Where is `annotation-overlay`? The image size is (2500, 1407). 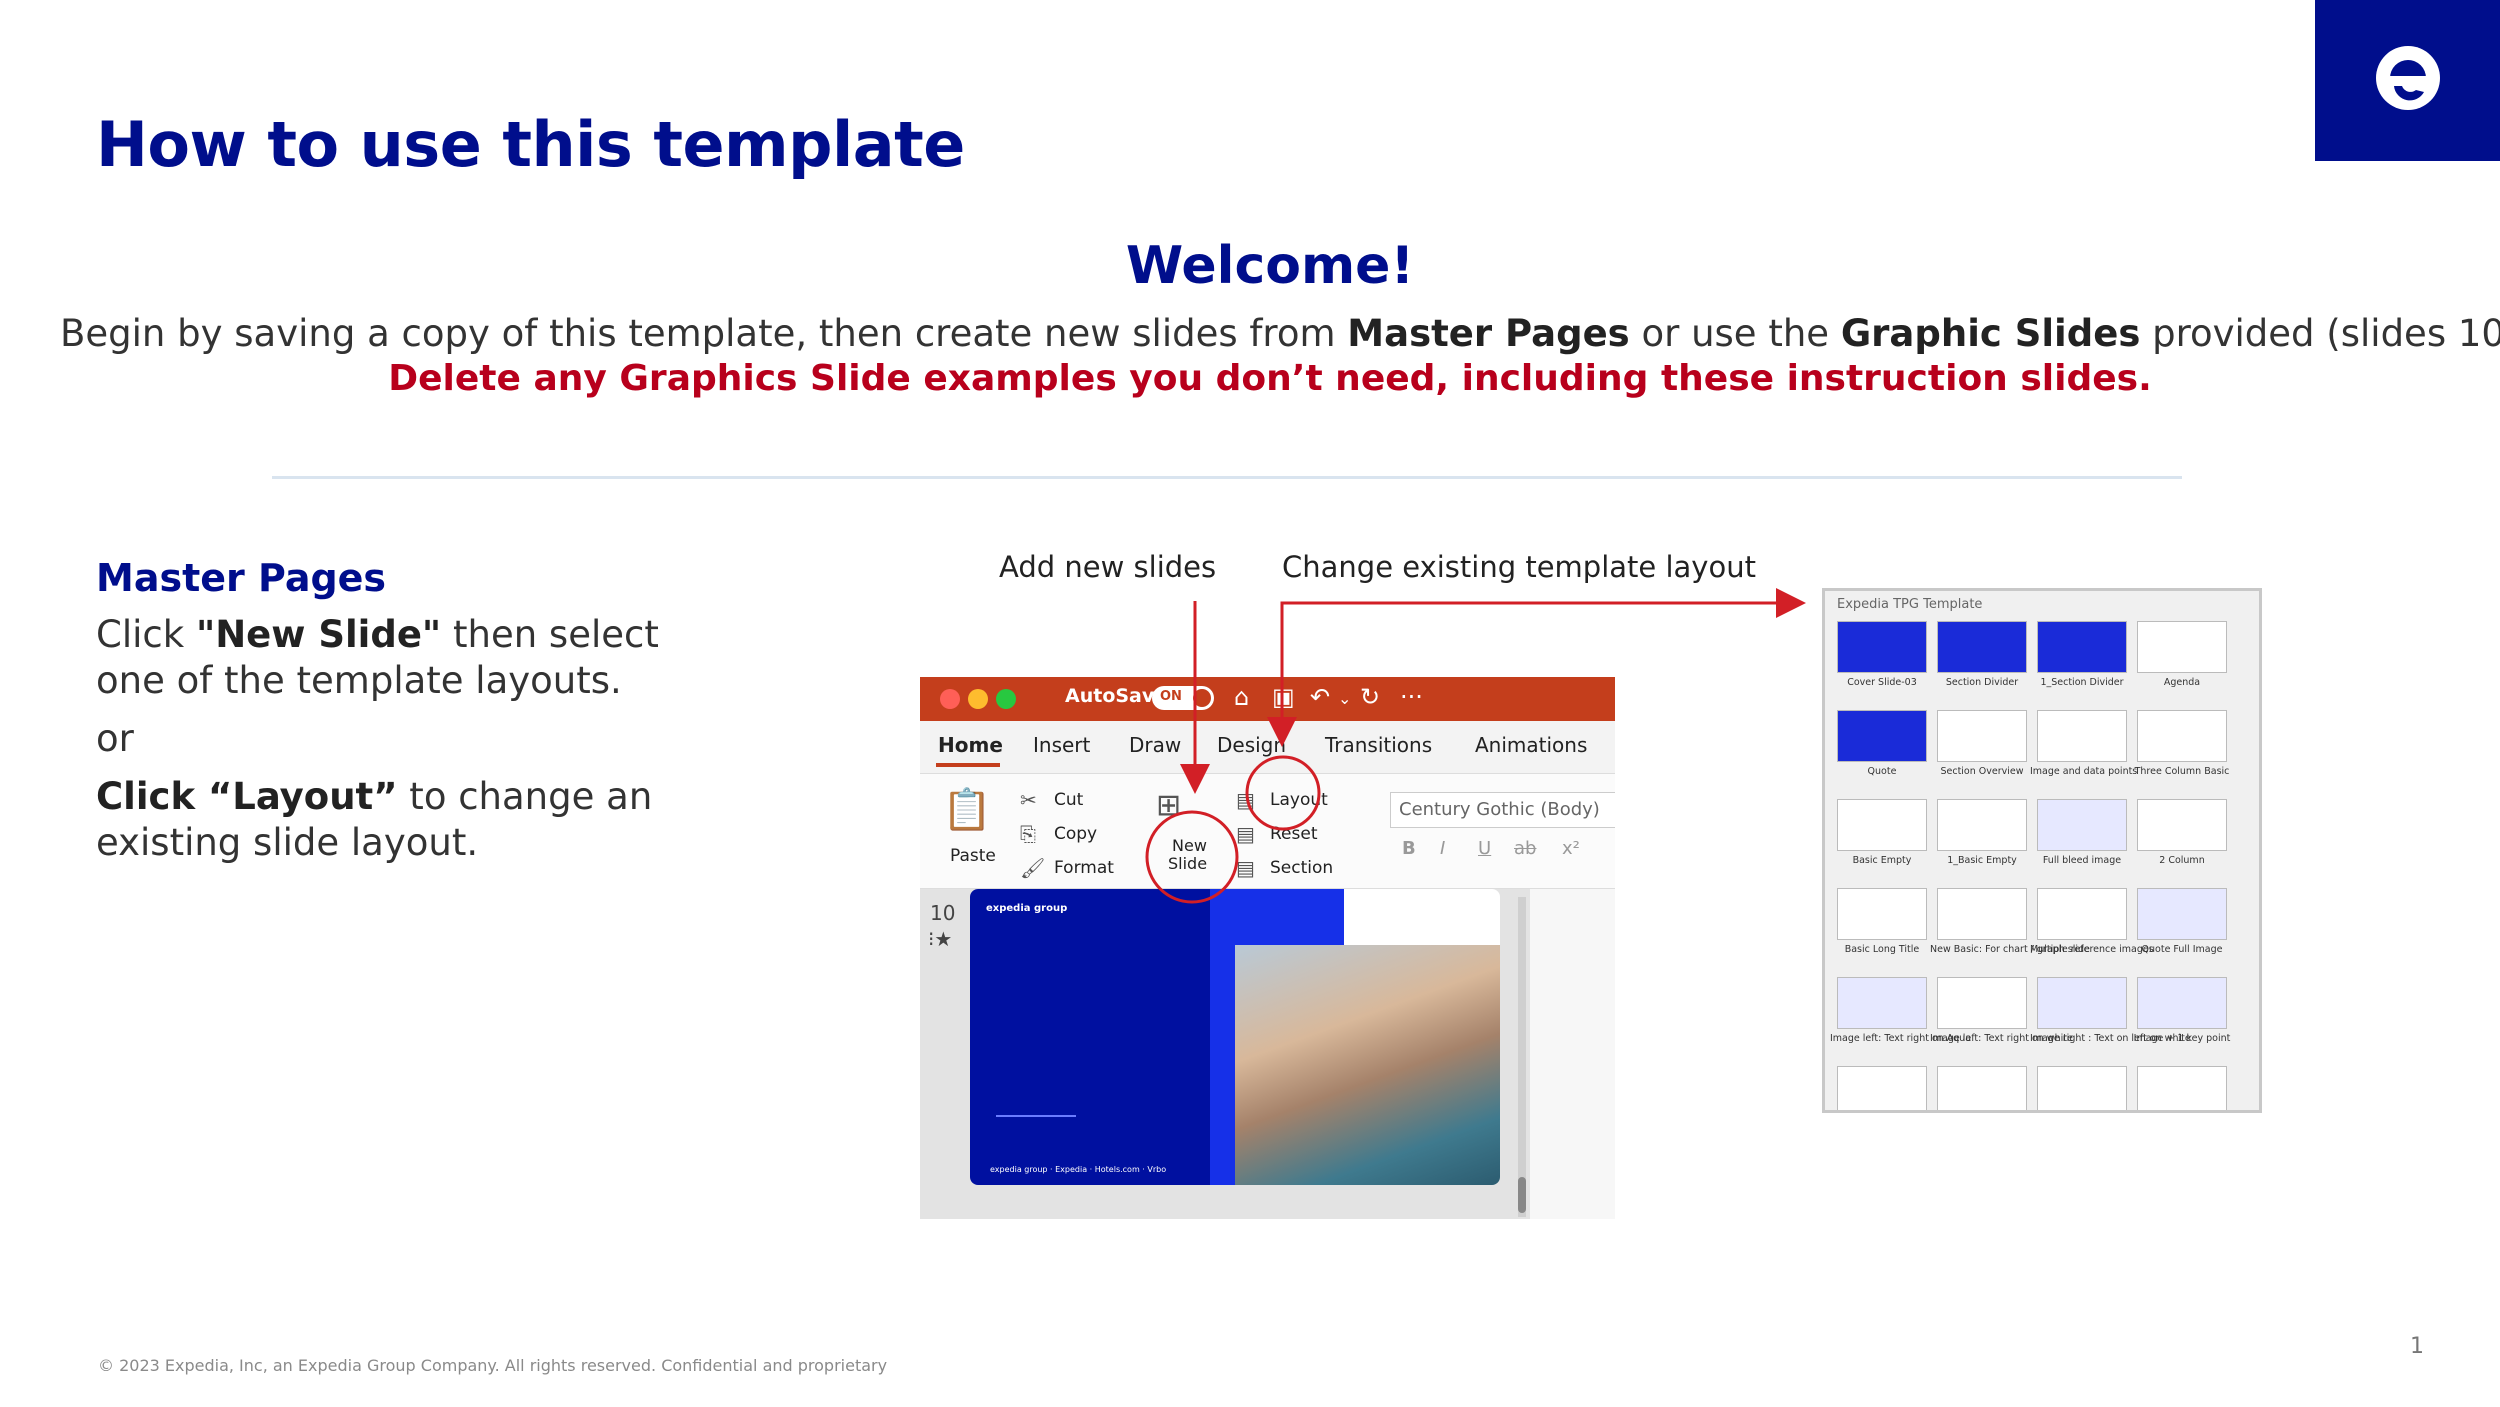
annotation-overlay is located at coordinates (1475, 746).